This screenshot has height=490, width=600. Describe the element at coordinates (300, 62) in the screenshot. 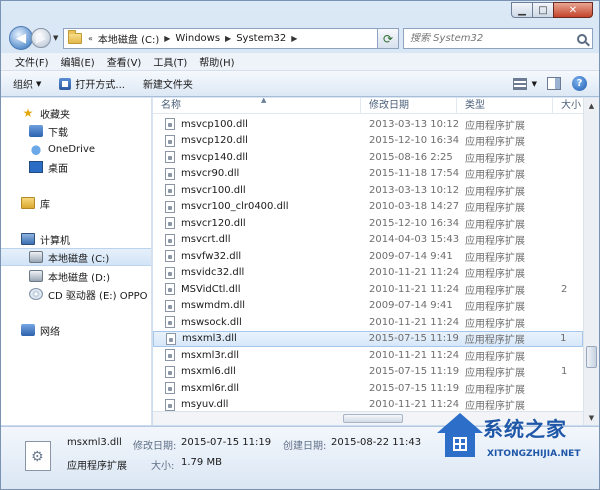

I see `menu-bar: 文件(F) 编辑(E) 查看(V) 工具(T) 帮助(H)` at that location.